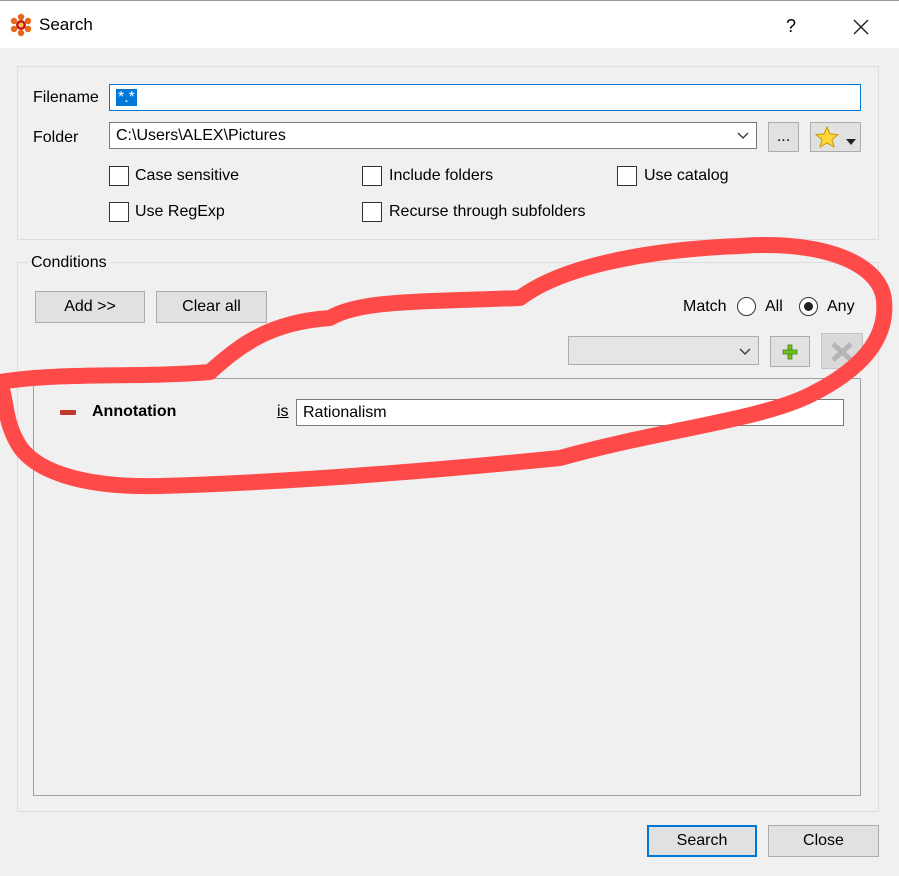 Image resolution: width=899 pixels, height=876 pixels. Describe the element at coordinates (56, 137) in the screenshot. I see `folder-label: Folder` at that location.